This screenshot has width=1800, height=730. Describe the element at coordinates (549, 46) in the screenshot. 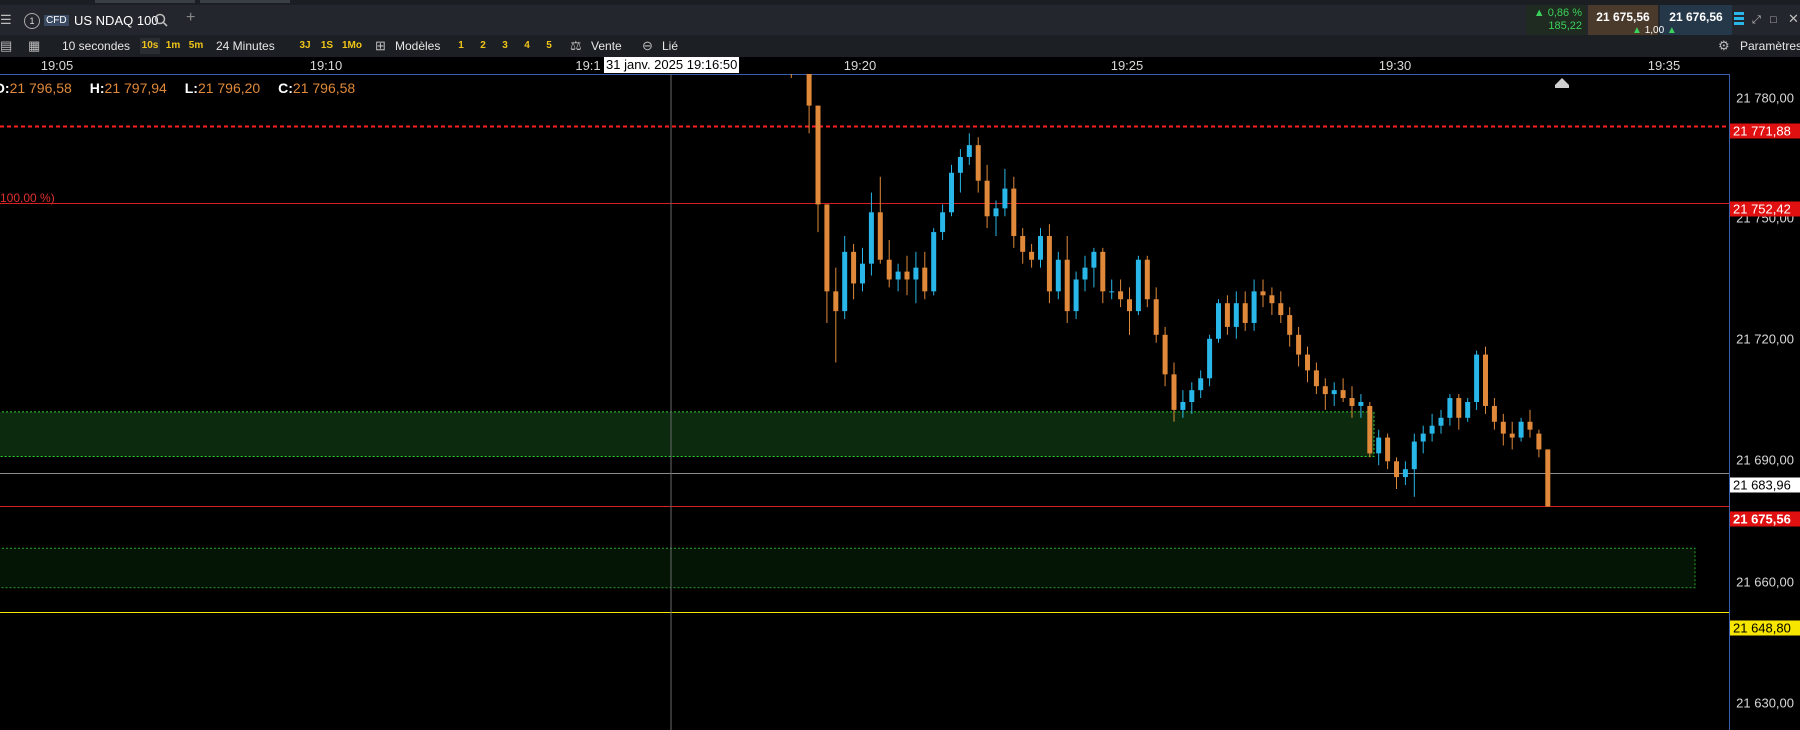

I see `layout-5: 5` at that location.